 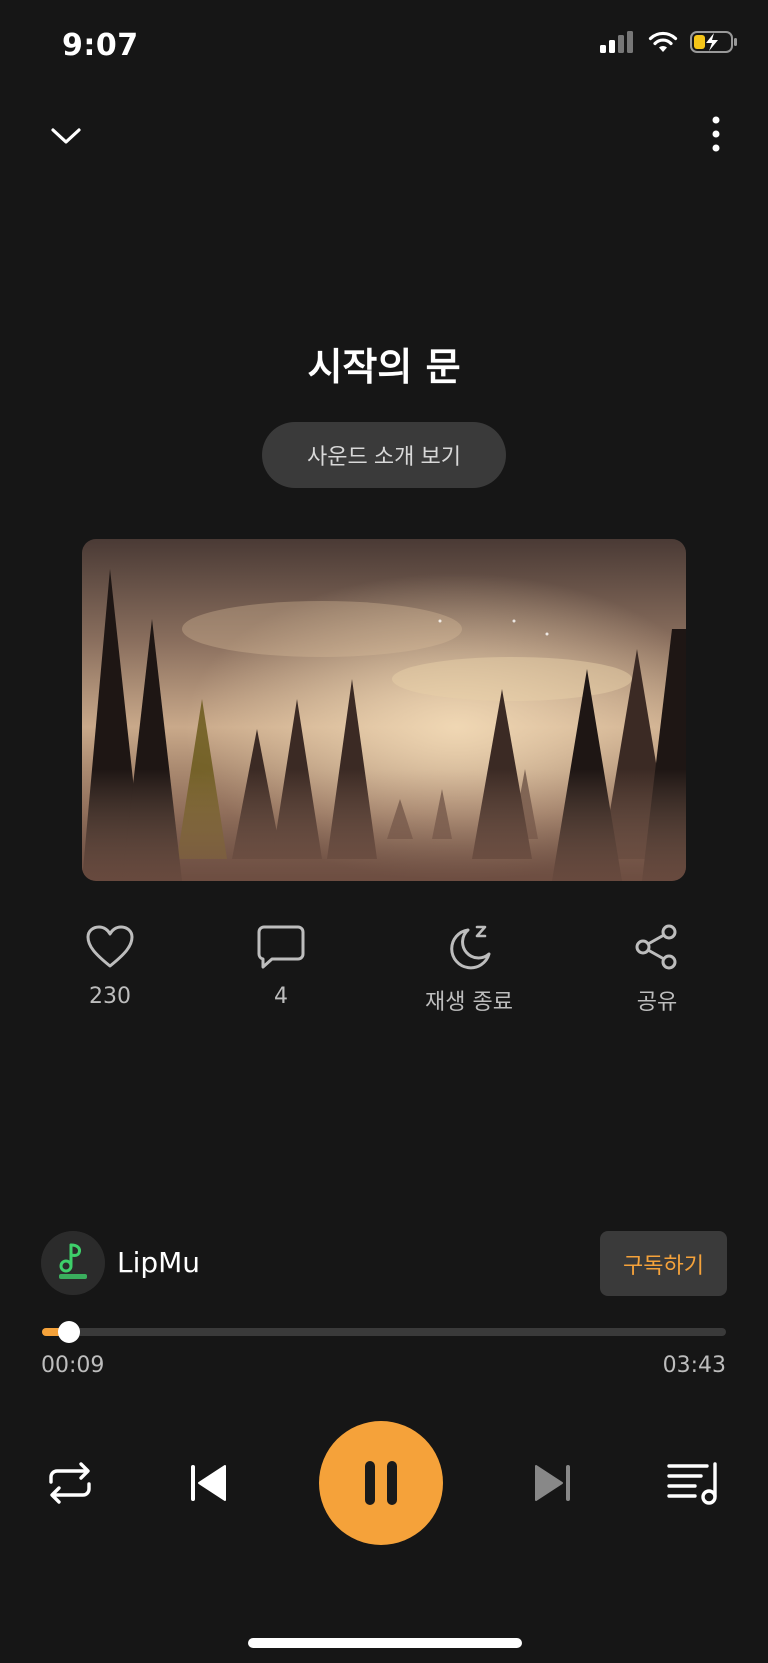 I want to click on like-button: 230, so click(x=110, y=966).